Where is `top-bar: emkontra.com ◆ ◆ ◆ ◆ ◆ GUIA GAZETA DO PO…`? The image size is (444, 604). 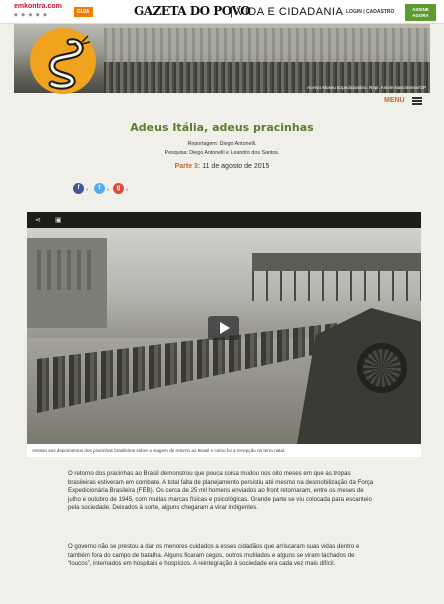 top-bar: emkontra.com ◆ ◆ ◆ ◆ ◆ GUIA GAZETA DO PO… is located at coordinates (222, 12).